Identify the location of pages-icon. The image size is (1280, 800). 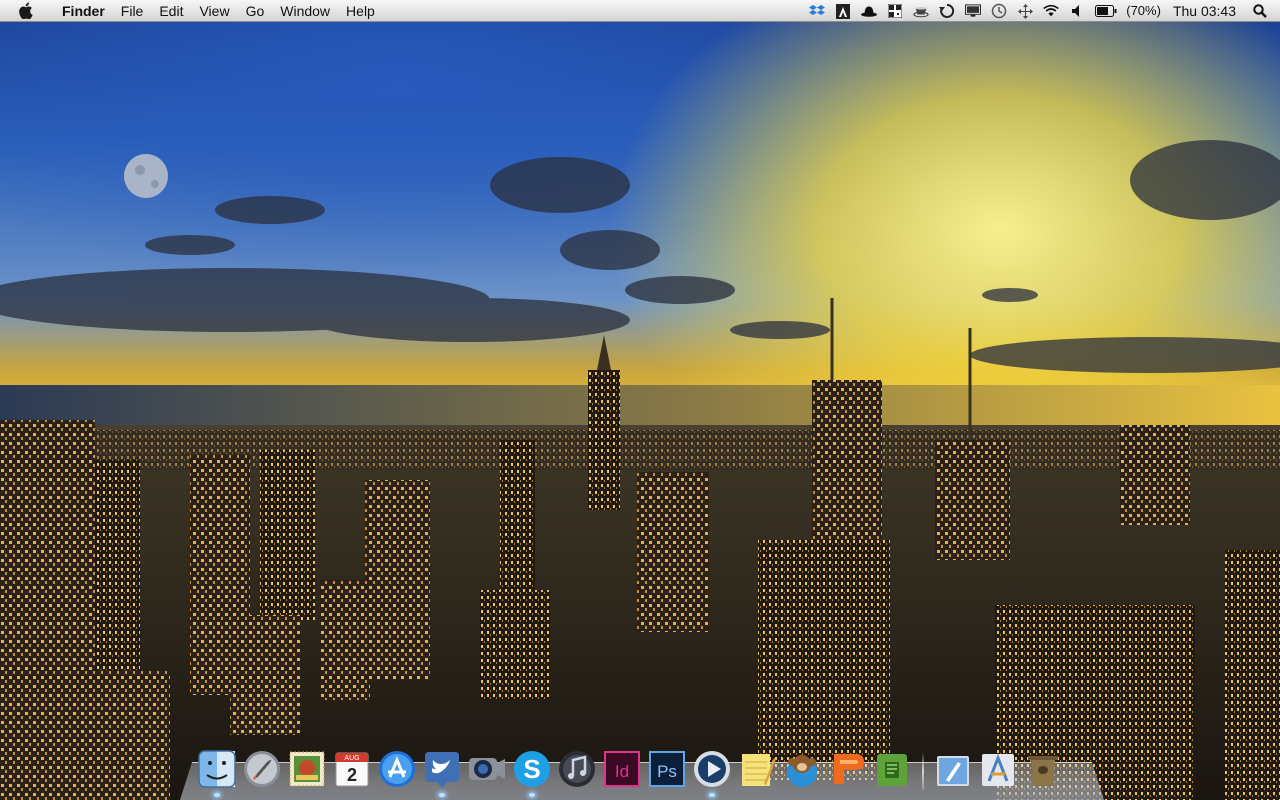
(849, 769).